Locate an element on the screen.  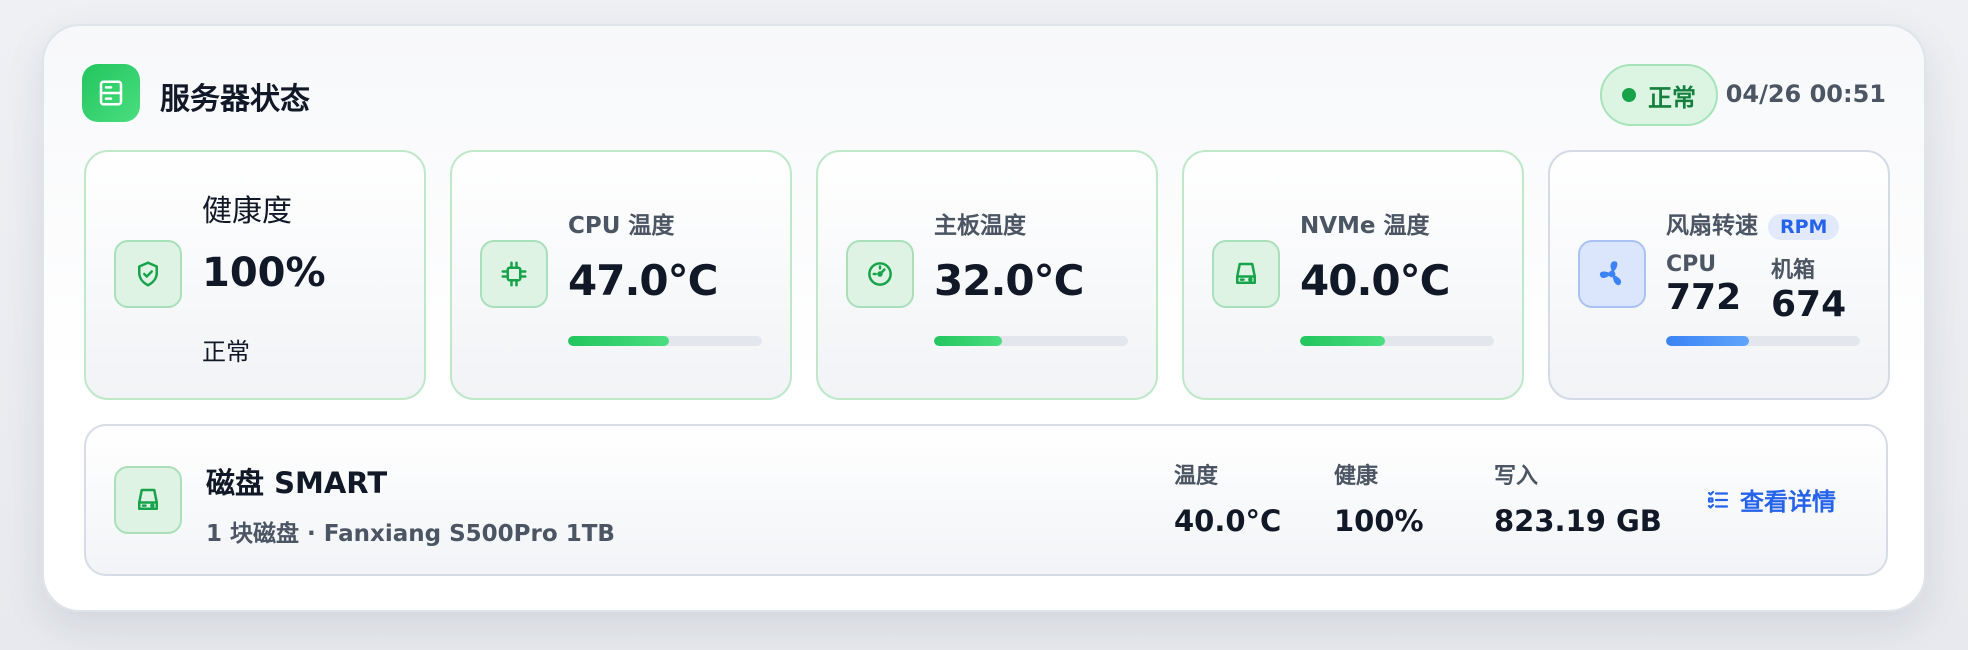
board-temp-bar-fill is located at coordinates (968, 341).